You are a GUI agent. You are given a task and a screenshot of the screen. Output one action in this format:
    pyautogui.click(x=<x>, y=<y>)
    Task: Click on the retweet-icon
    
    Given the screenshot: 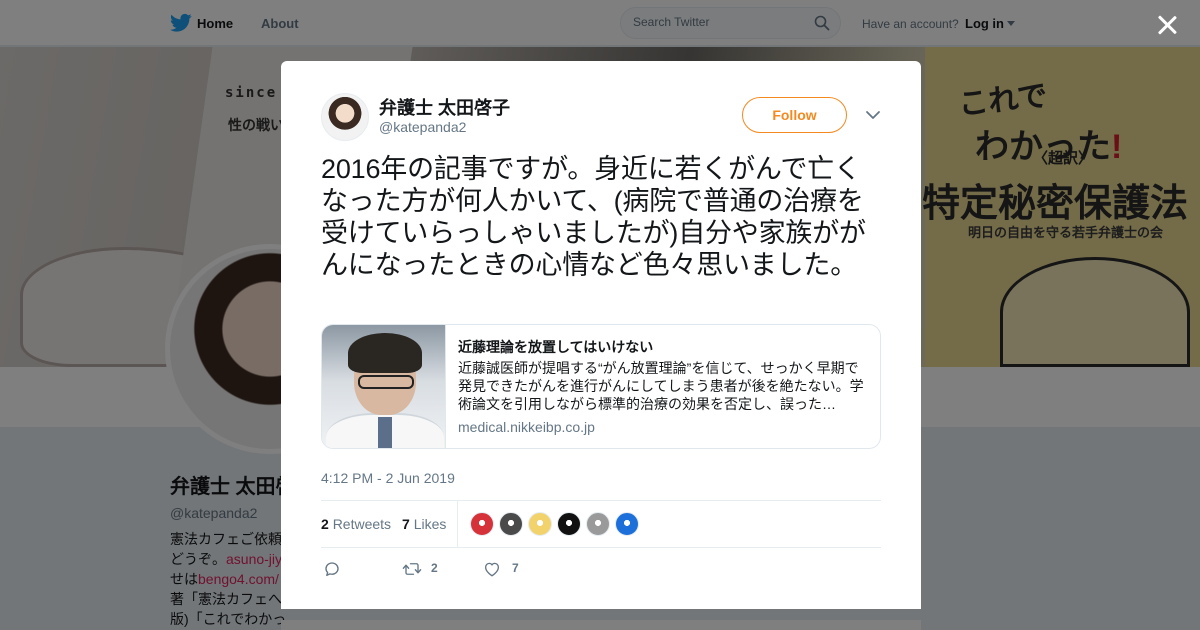 What is the action you would take?
    pyautogui.click(x=412, y=569)
    